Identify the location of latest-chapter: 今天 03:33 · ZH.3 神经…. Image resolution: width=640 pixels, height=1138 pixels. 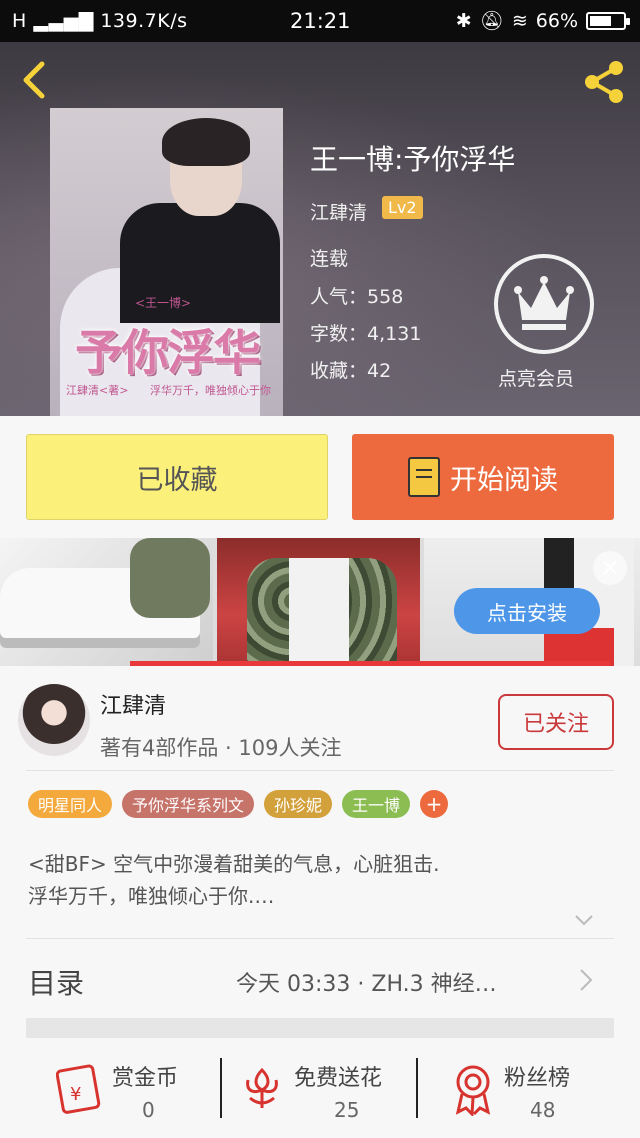
(366, 982).